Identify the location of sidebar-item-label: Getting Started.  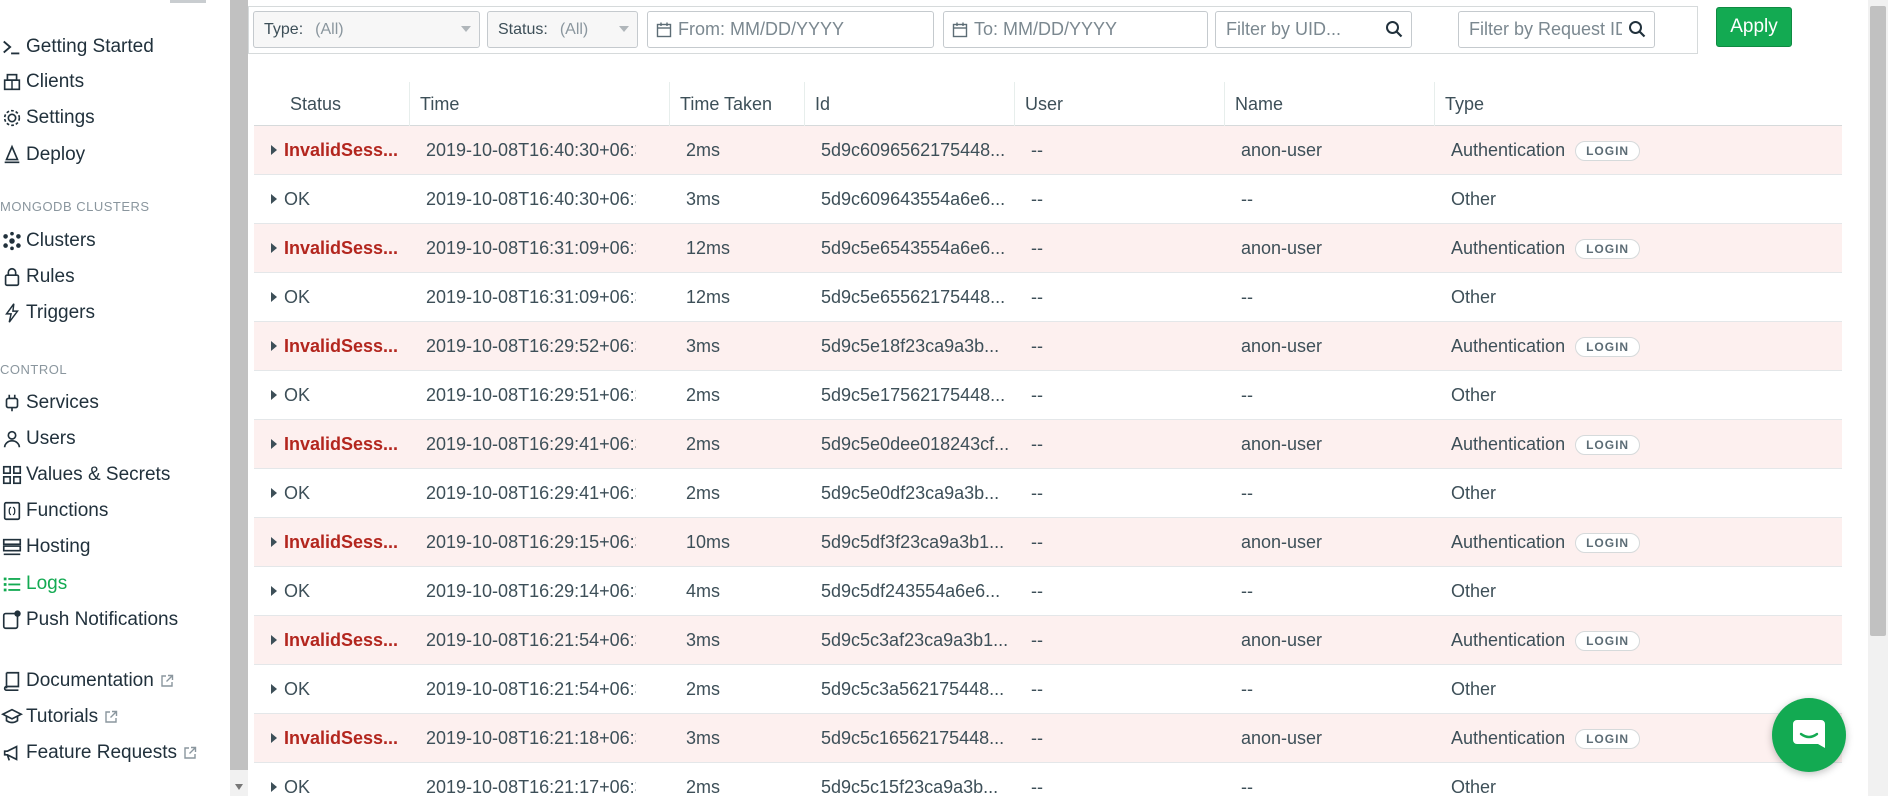
(90, 46).